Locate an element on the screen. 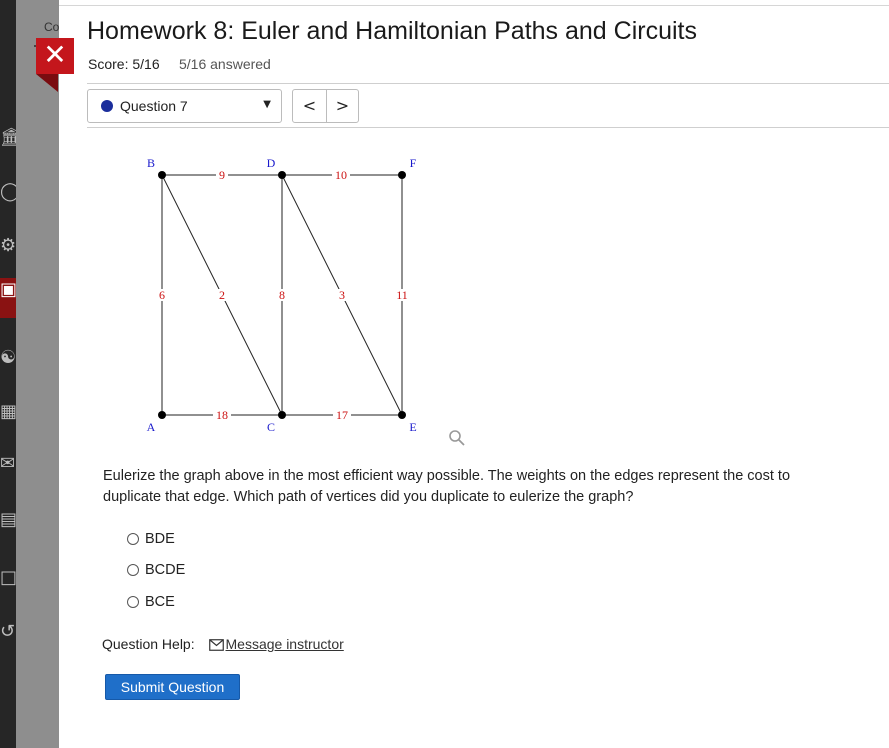 The width and height of the screenshot is (889, 748). globe-icon: ⚙ is located at coordinates (8, 246).